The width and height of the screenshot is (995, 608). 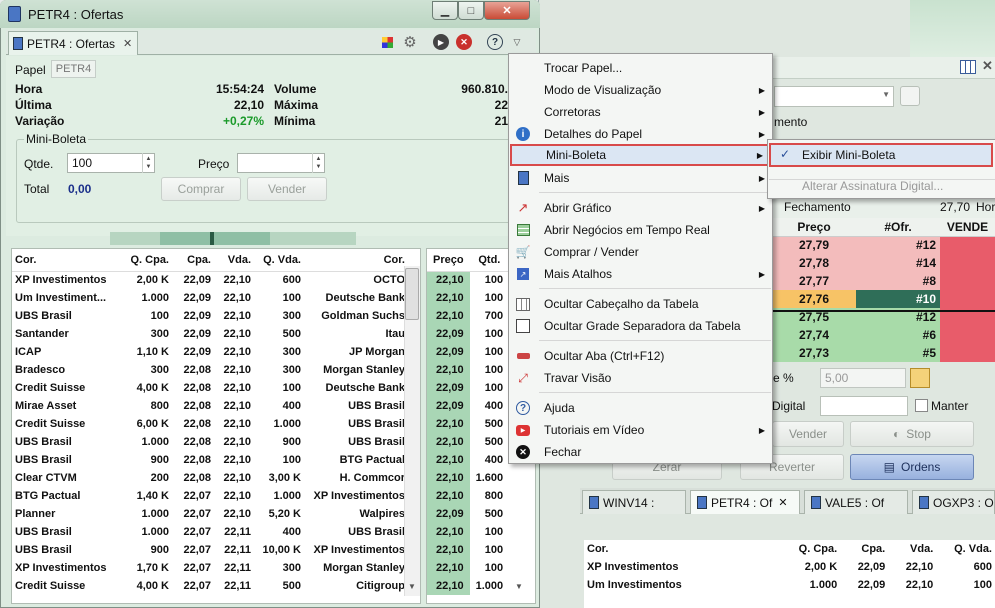 I want to click on col-header-qtd: Qtd., so click(x=489, y=260).